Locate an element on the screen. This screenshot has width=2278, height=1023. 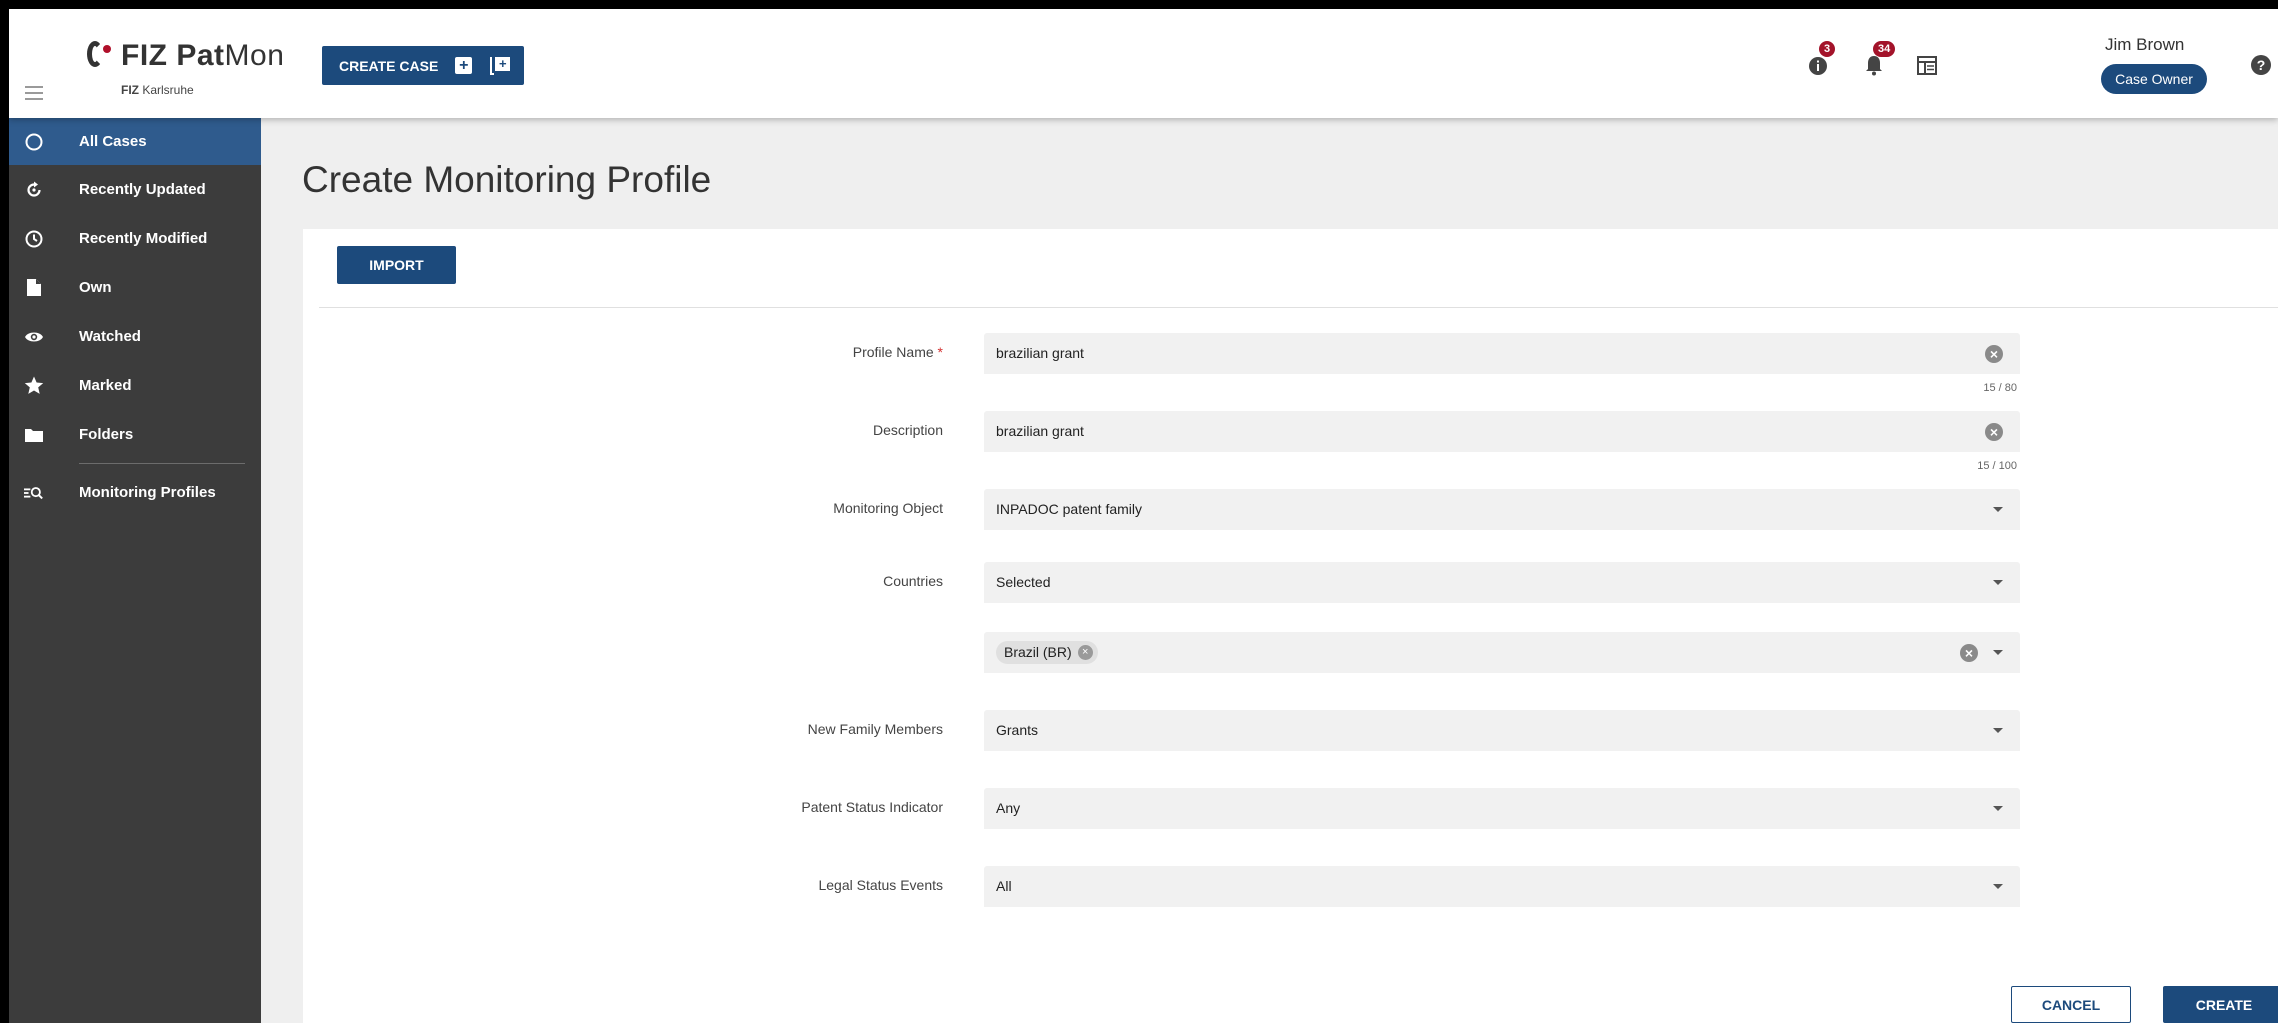
sidebar-item-recently-modified: Recently Modified is located at coordinates (135, 238).